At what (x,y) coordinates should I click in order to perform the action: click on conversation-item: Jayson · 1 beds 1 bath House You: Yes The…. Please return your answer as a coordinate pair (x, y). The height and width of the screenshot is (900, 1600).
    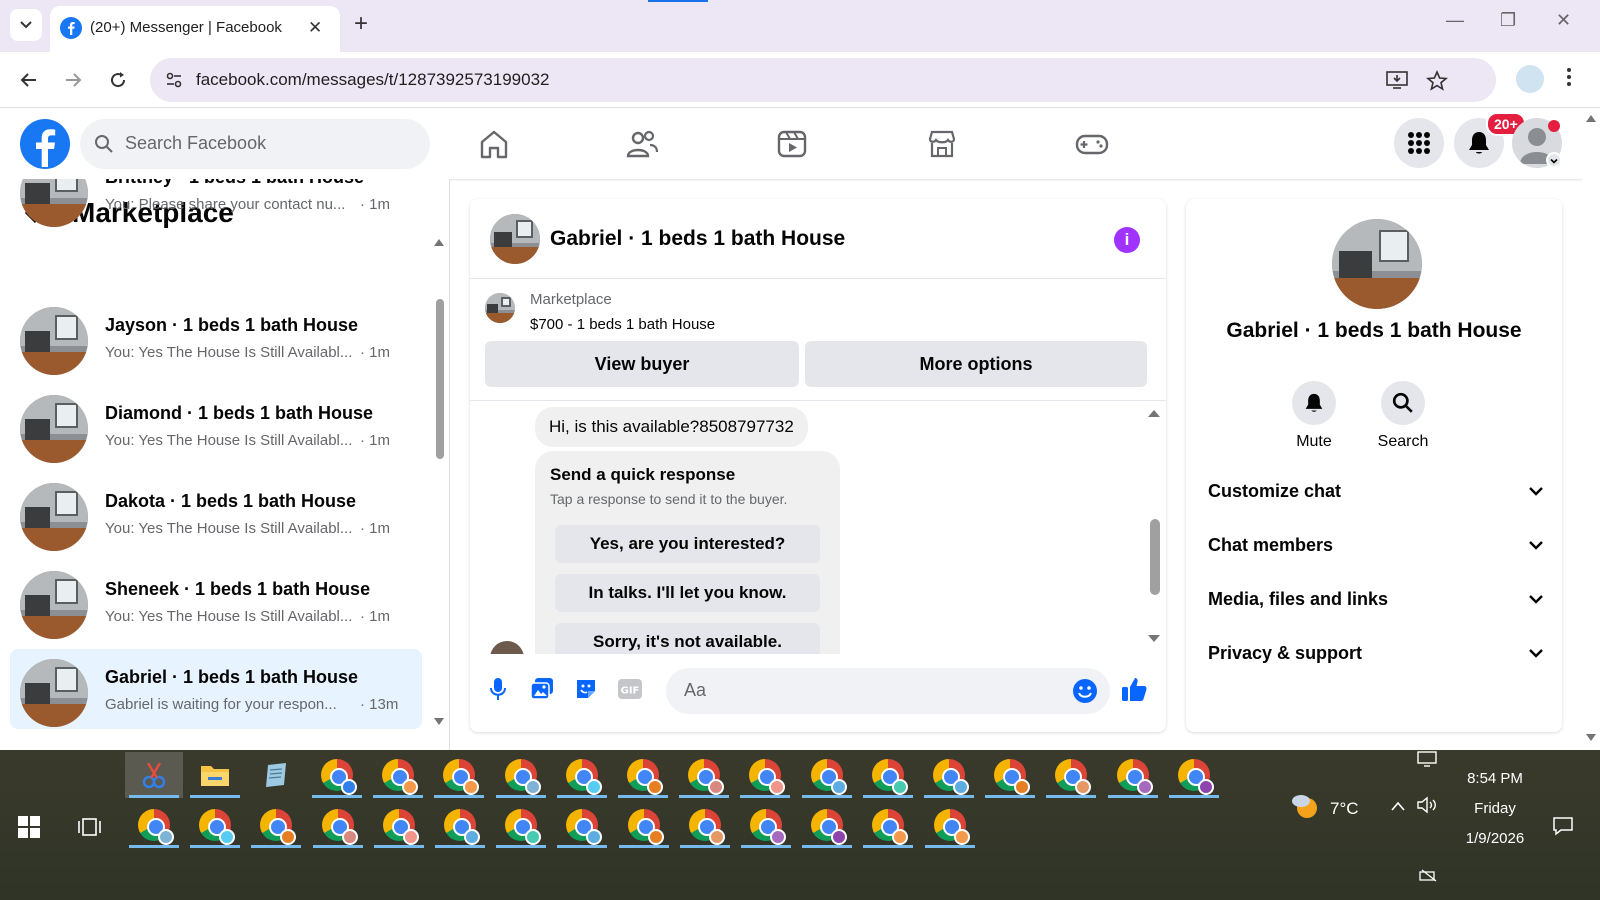
    Looking at the image, I should click on (216, 337).